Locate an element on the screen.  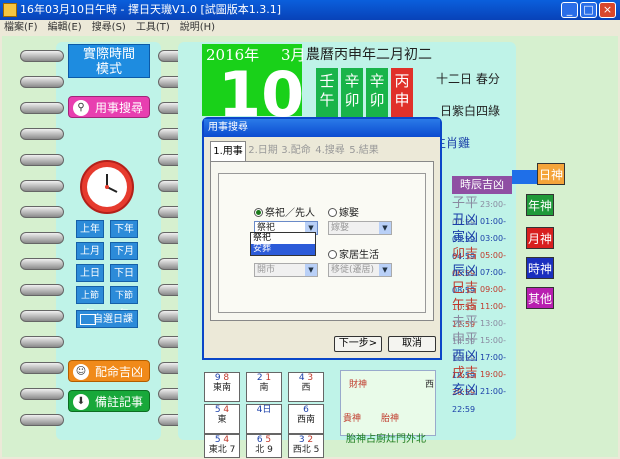
hour-name: 丑凶 is located at coordinates (465, 220).